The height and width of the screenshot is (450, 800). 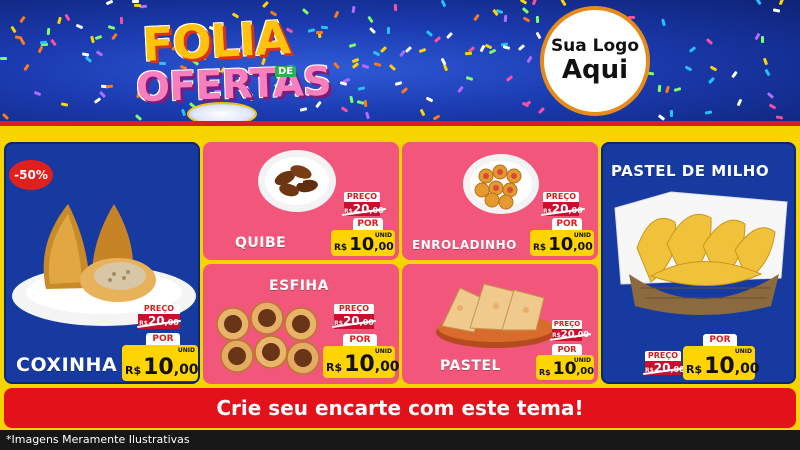 What do you see at coordinates (690, 171) in the screenshot?
I see `product-name-pastel-de-milho: PASTEL DE MILHO` at bounding box center [690, 171].